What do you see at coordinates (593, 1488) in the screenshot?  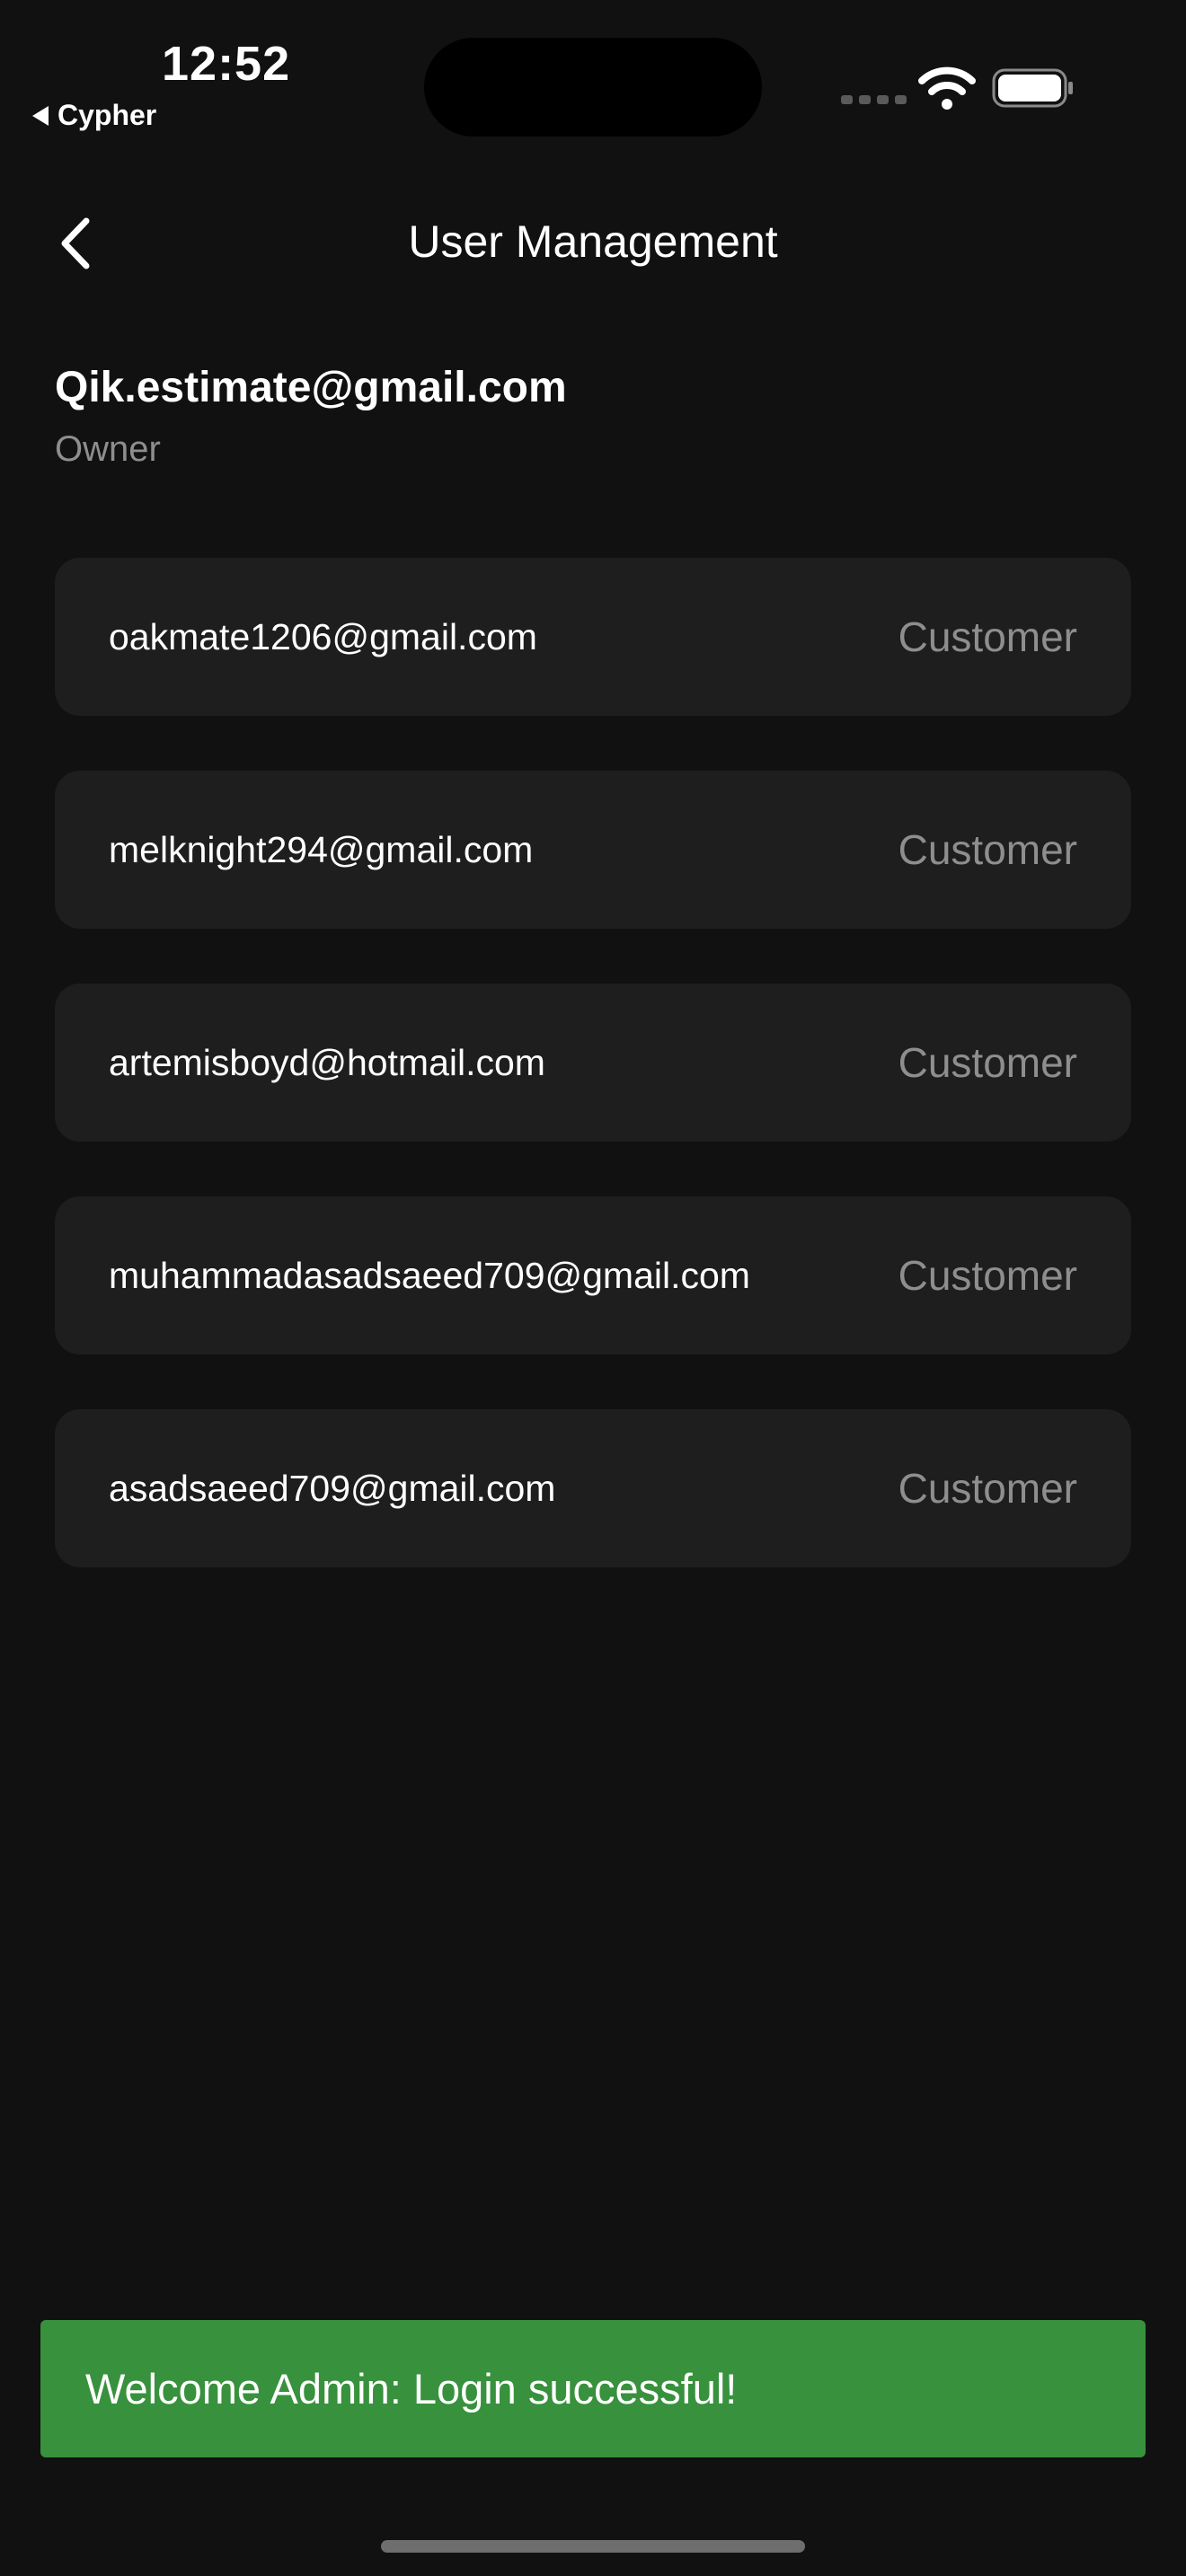 I see `user-row: asadsaeed709@gmail.com Customer` at bounding box center [593, 1488].